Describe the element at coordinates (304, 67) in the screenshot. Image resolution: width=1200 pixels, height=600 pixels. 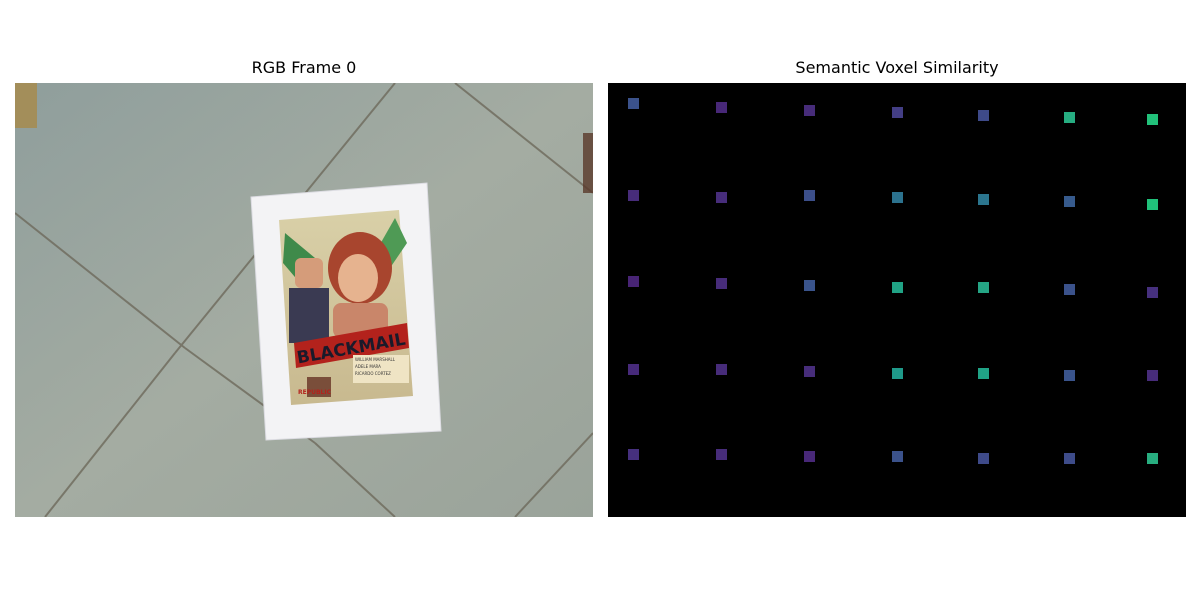
I see `rgb-frame-title: RGB Frame 0` at that location.